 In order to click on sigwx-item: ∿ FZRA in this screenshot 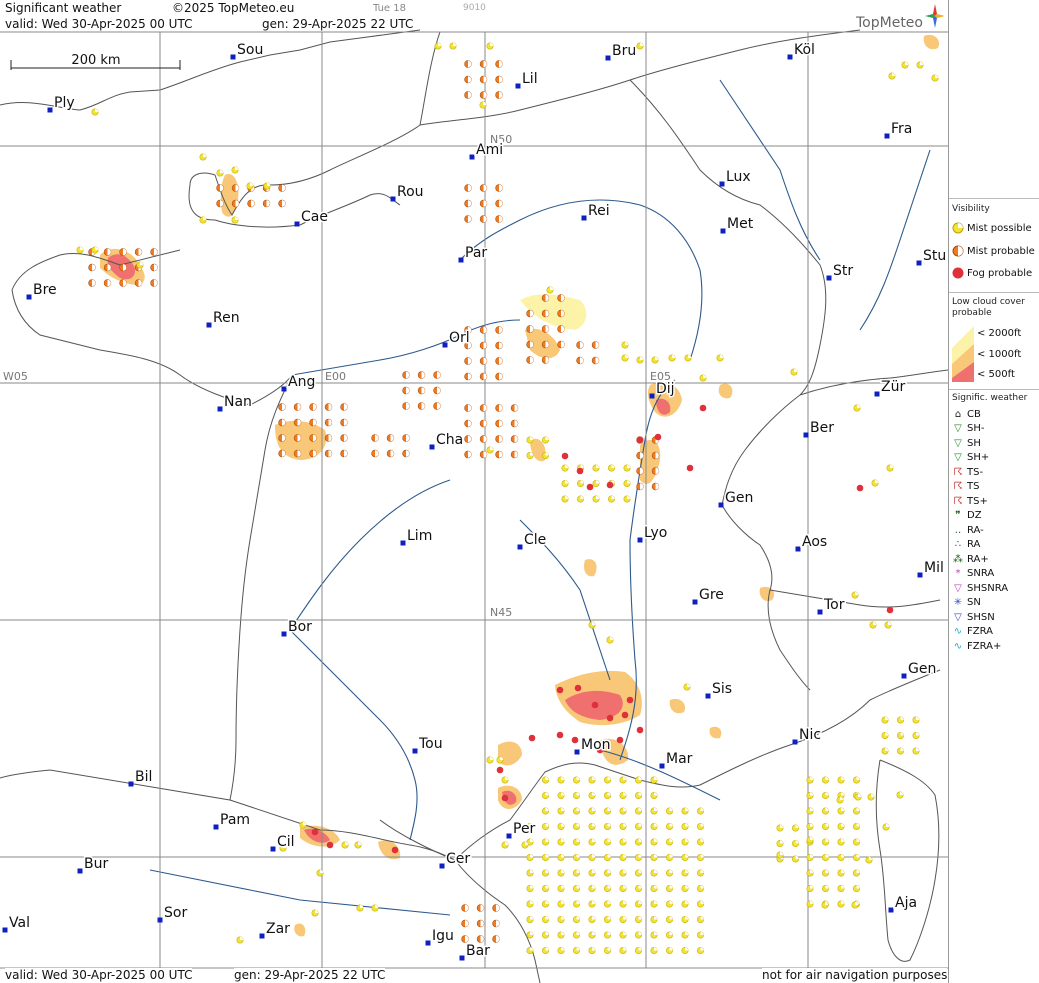, I will do `click(972, 632)`.